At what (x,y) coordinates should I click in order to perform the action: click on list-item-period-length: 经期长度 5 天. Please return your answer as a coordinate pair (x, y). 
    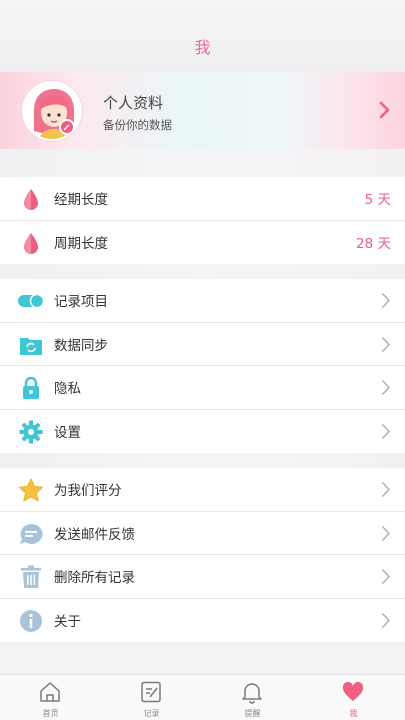
    Looking at the image, I should click on (202, 199).